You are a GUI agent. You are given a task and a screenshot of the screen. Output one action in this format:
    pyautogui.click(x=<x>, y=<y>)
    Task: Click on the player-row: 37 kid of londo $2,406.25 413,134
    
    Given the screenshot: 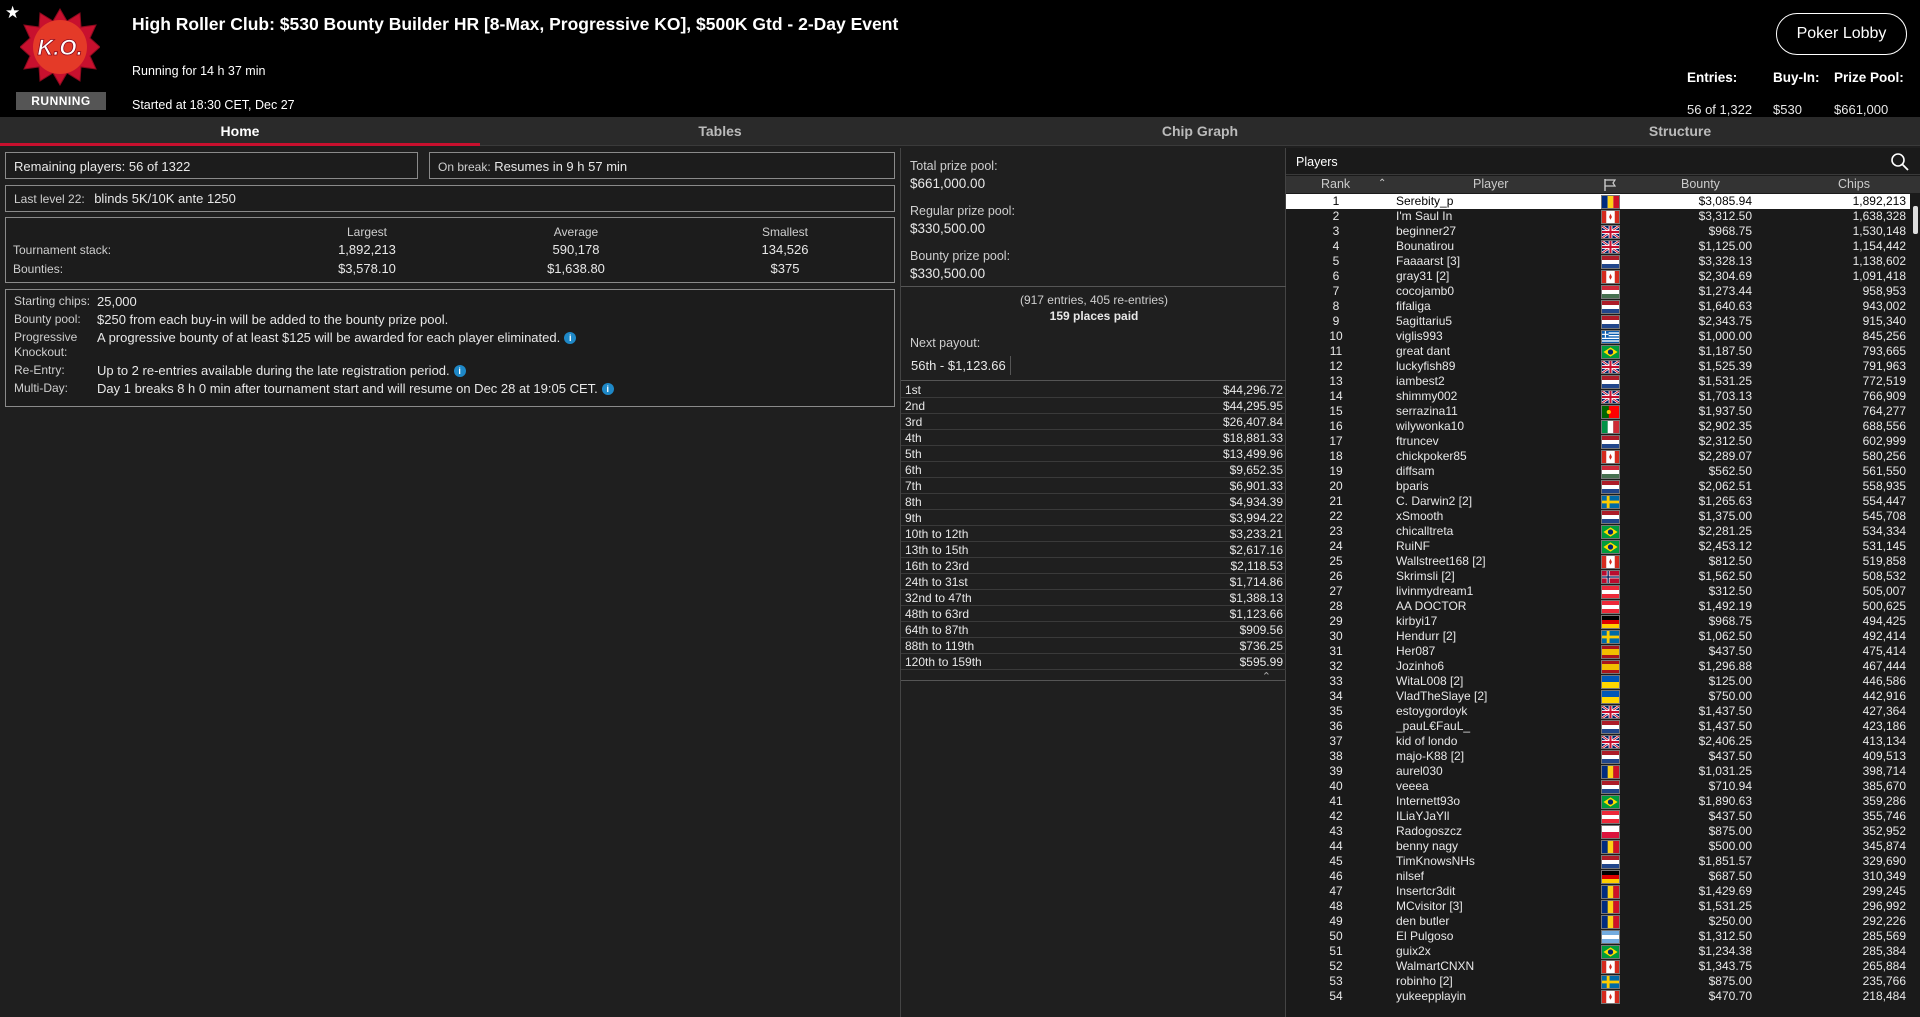 What is the action you would take?
    pyautogui.click(x=1598, y=741)
    